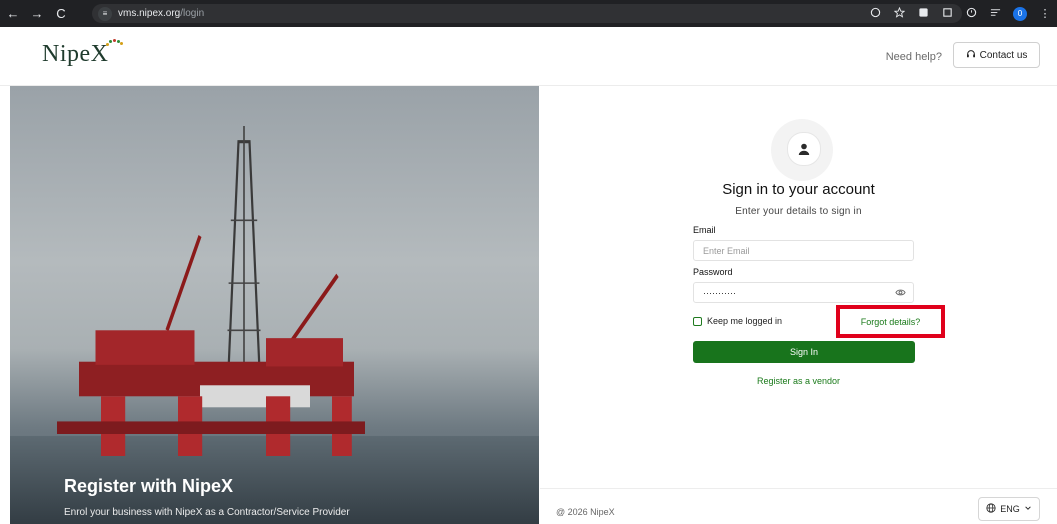 The image size is (1057, 524). I want to click on password-label: Password, so click(713, 272).